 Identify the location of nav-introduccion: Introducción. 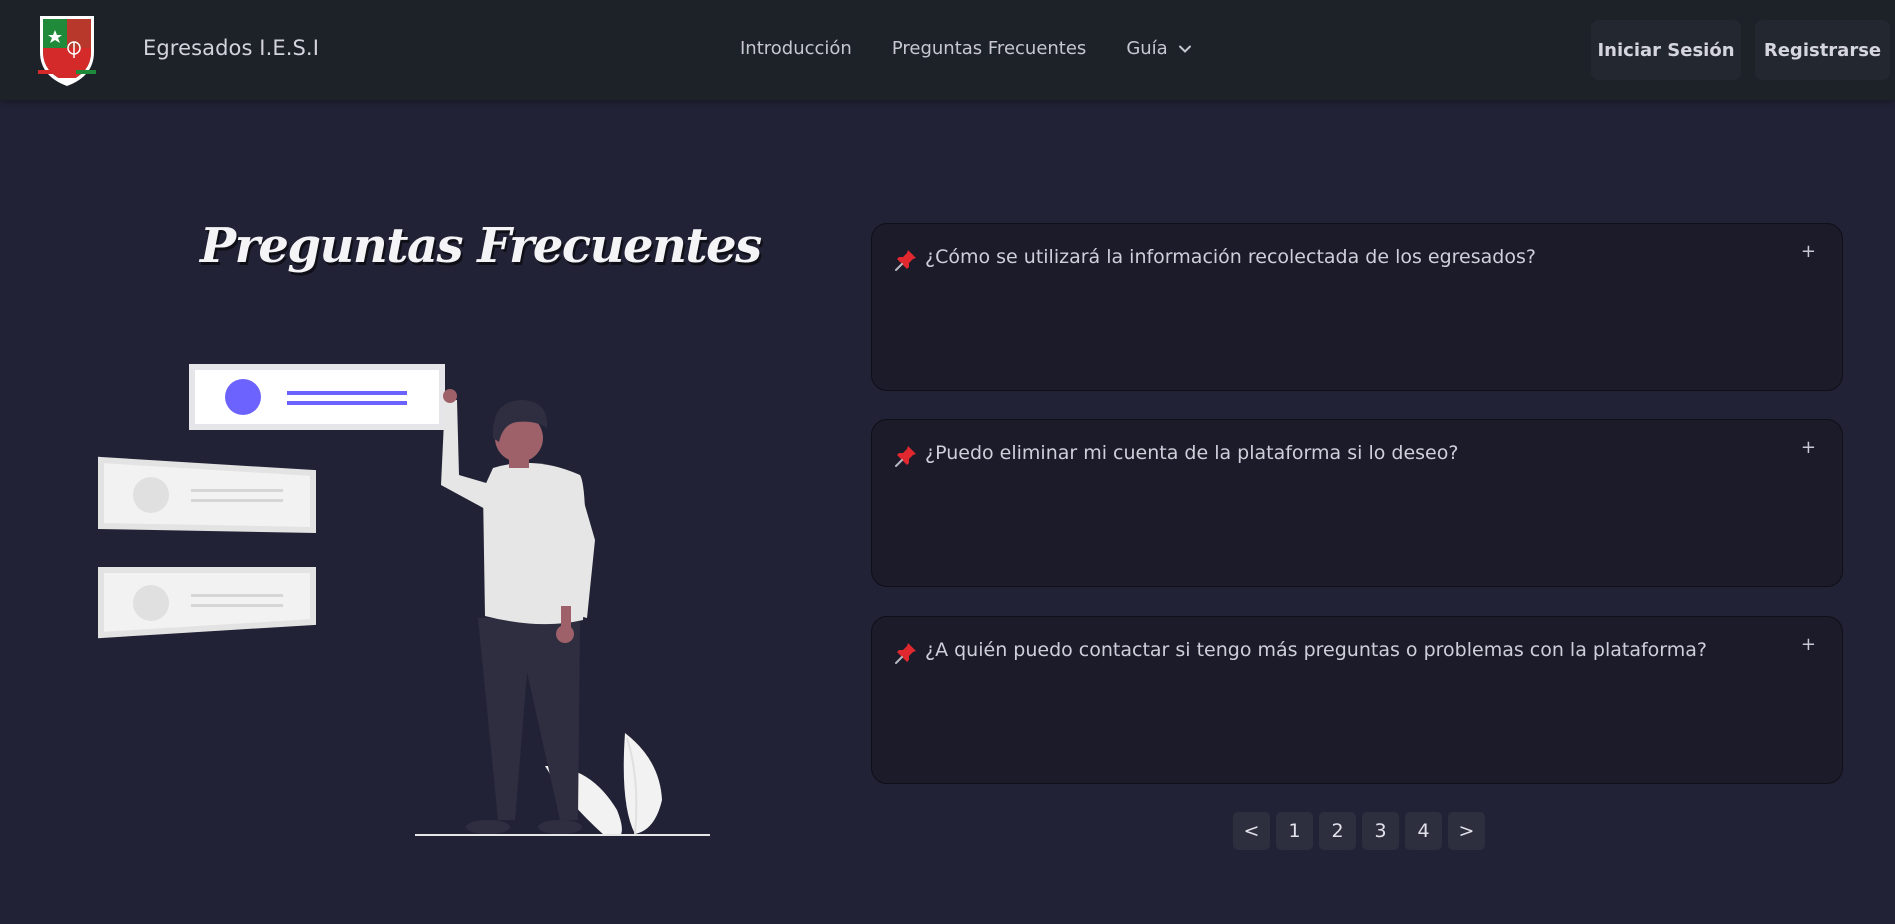
(796, 48).